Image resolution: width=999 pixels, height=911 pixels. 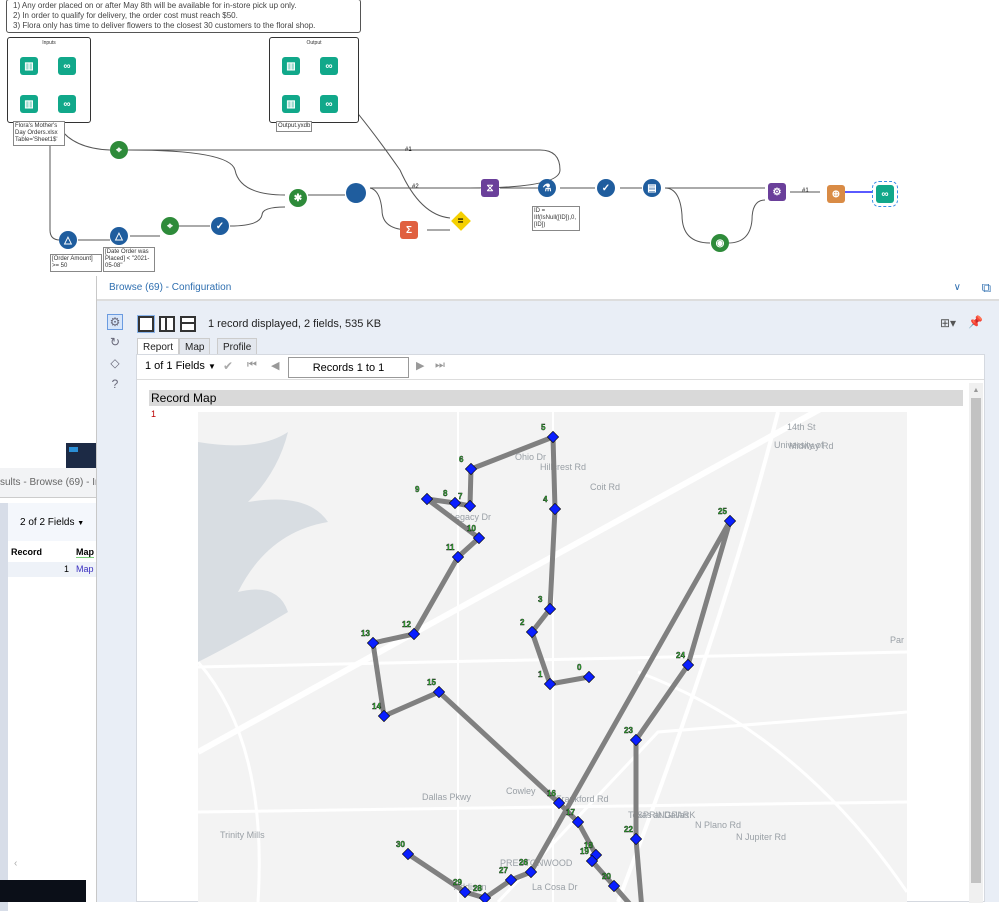 What do you see at coordinates (720, 243) in the screenshot?
I see `spatial-info-tool: ◉` at bounding box center [720, 243].